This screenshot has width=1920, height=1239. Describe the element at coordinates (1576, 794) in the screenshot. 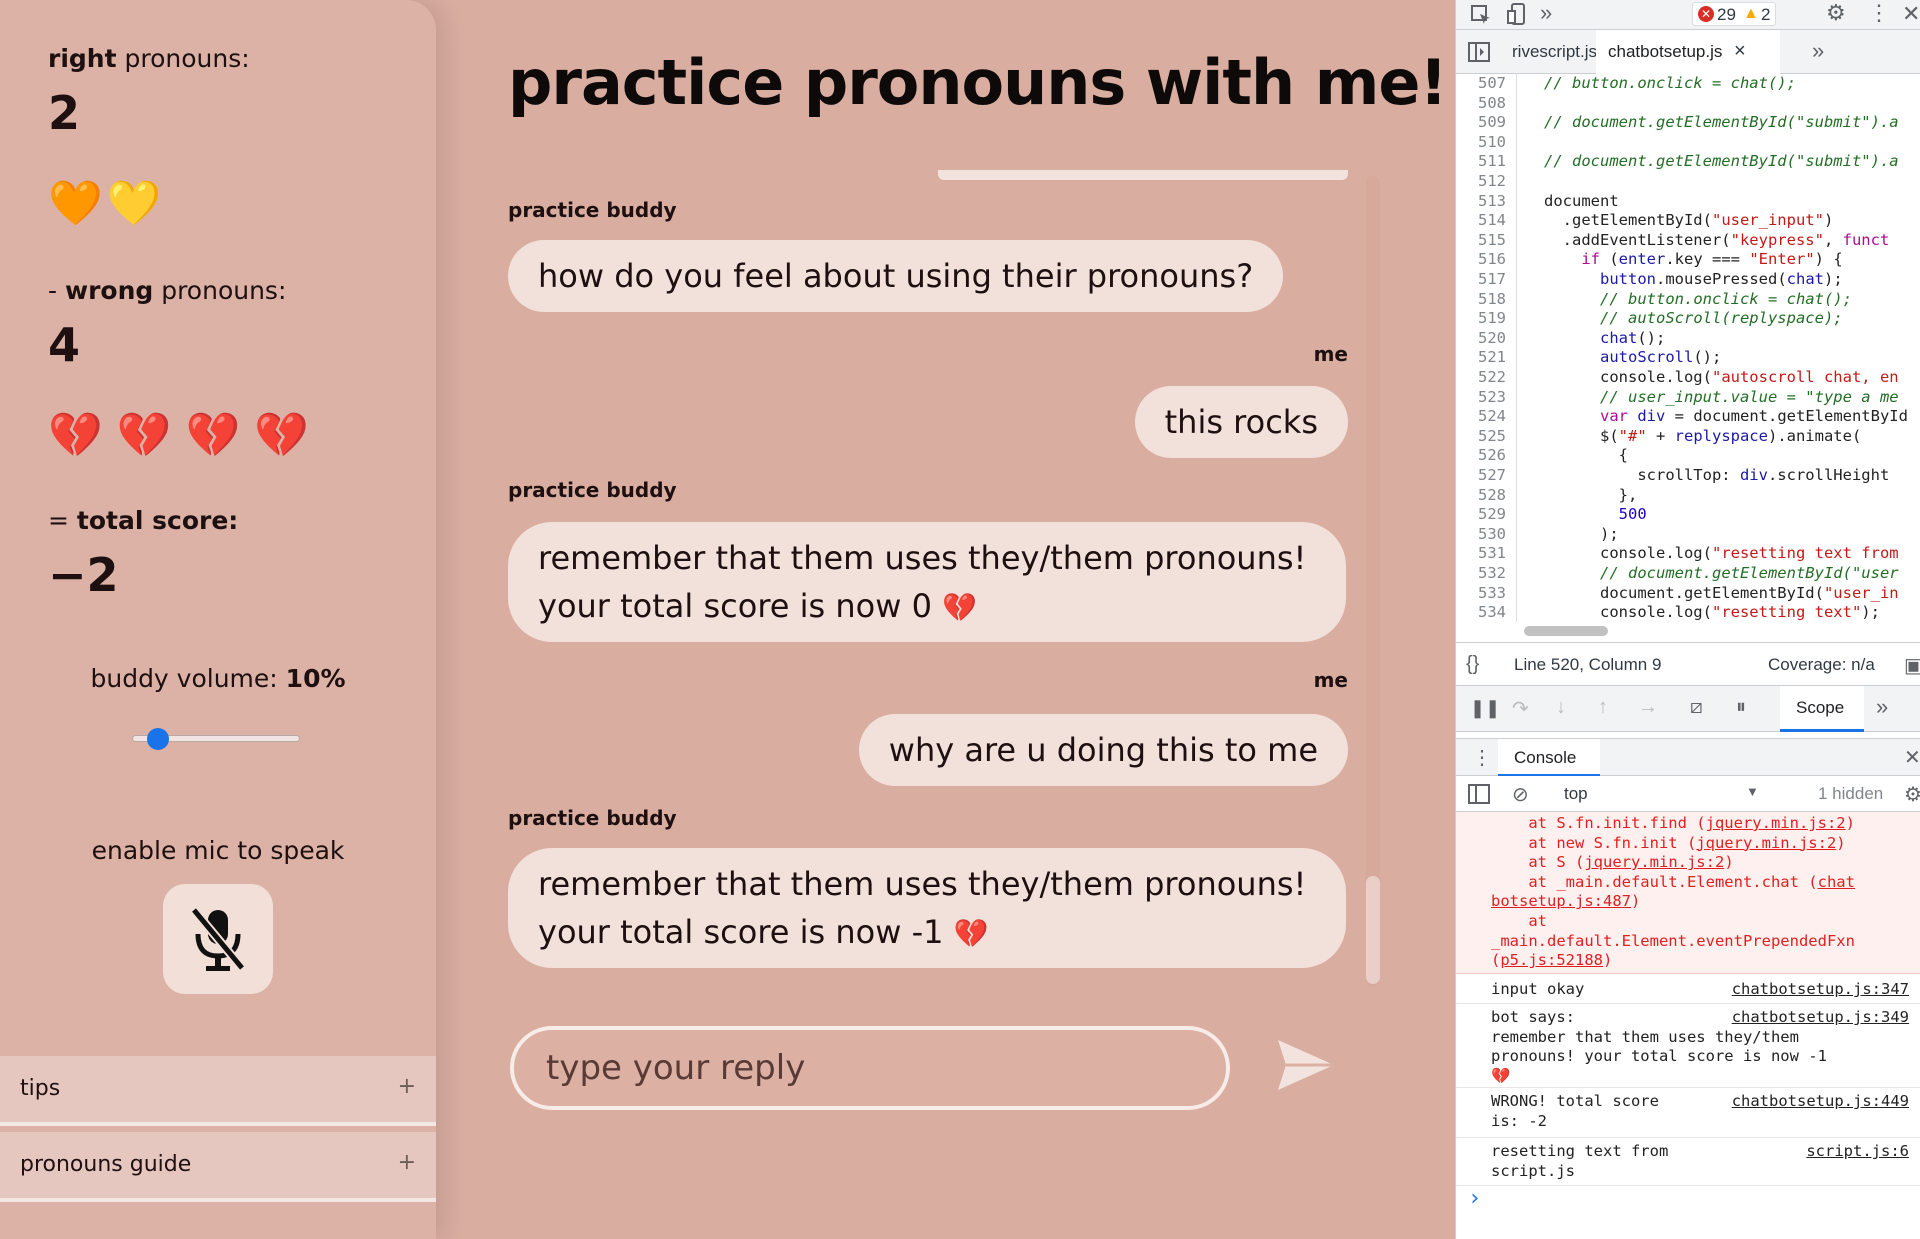

I see `context-selector: top` at that location.